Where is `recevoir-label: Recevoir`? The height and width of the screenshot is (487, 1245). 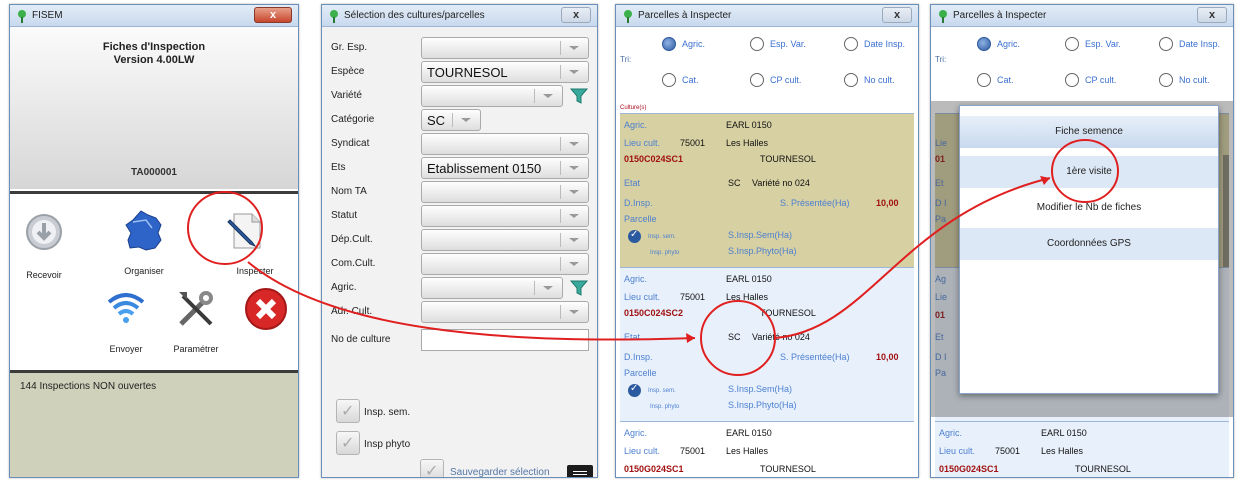 recevoir-label: Recevoir is located at coordinates (44, 275).